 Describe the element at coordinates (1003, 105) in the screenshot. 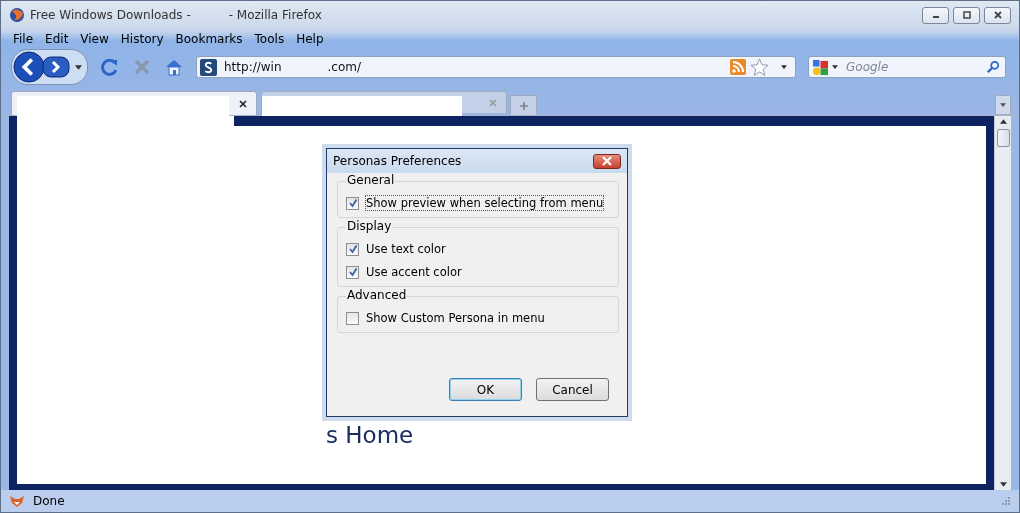

I see `caret-icon` at that location.